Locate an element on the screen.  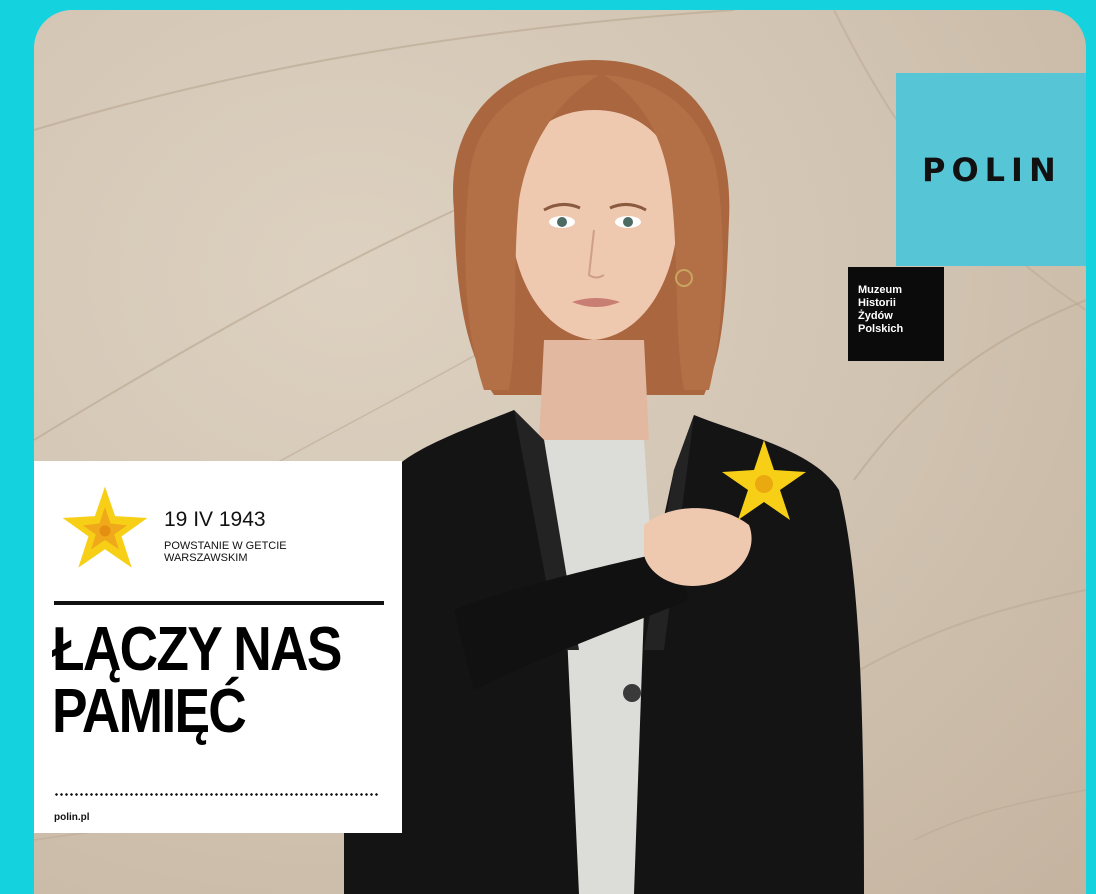
museum-name-line: Żydów is located at coordinates (875, 316).